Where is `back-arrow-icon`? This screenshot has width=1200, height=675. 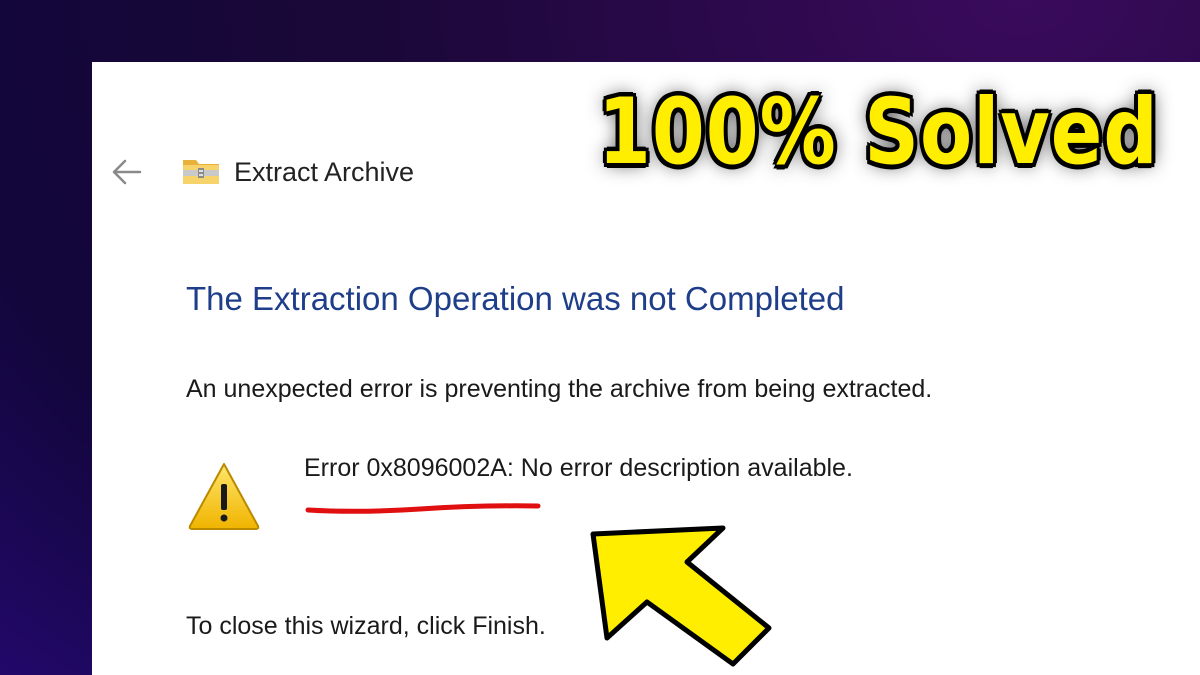
back-arrow-icon is located at coordinates (127, 172).